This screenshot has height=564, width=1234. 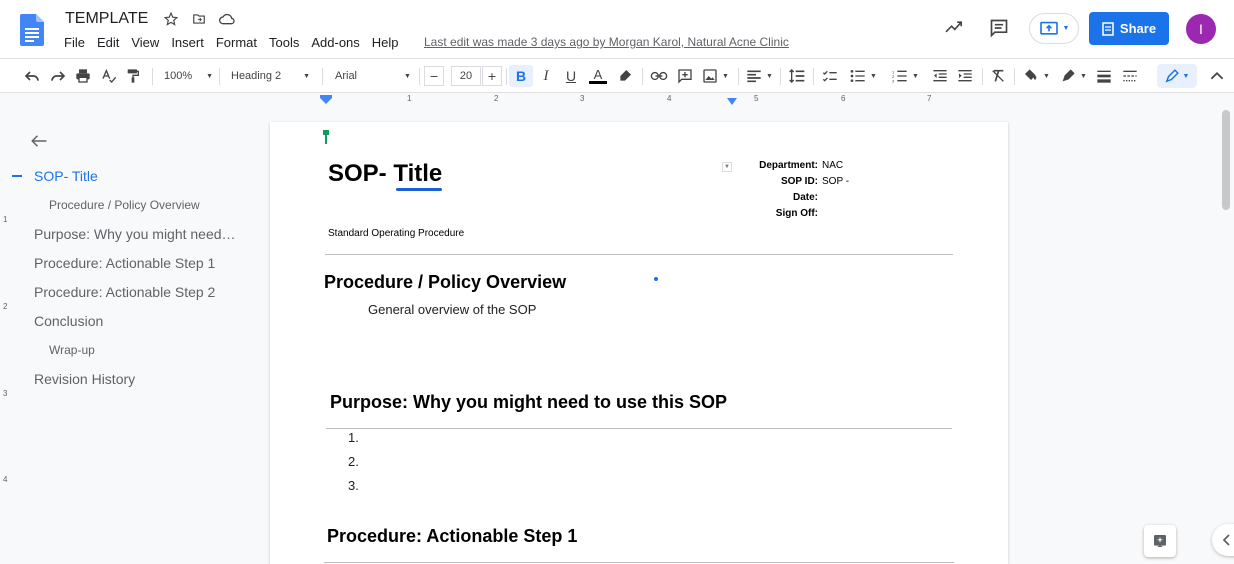 I want to click on present-button: ▼, so click(x=1054, y=28).